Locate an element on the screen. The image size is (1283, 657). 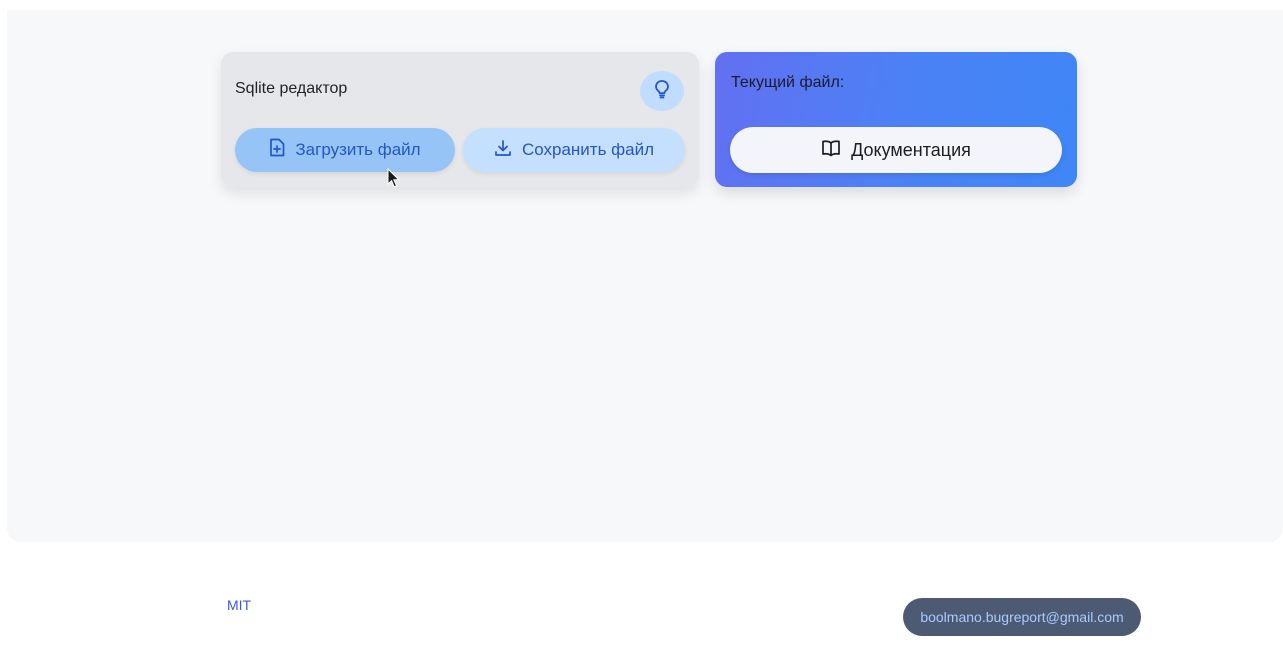
github-icon is located at coordinates (625, 605).